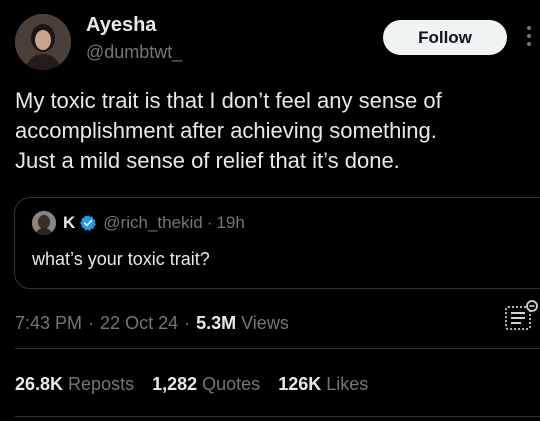 Image resolution: width=540 pixels, height=421 pixels. I want to click on quotes-stat: 1,282 Quotes, so click(206, 384).